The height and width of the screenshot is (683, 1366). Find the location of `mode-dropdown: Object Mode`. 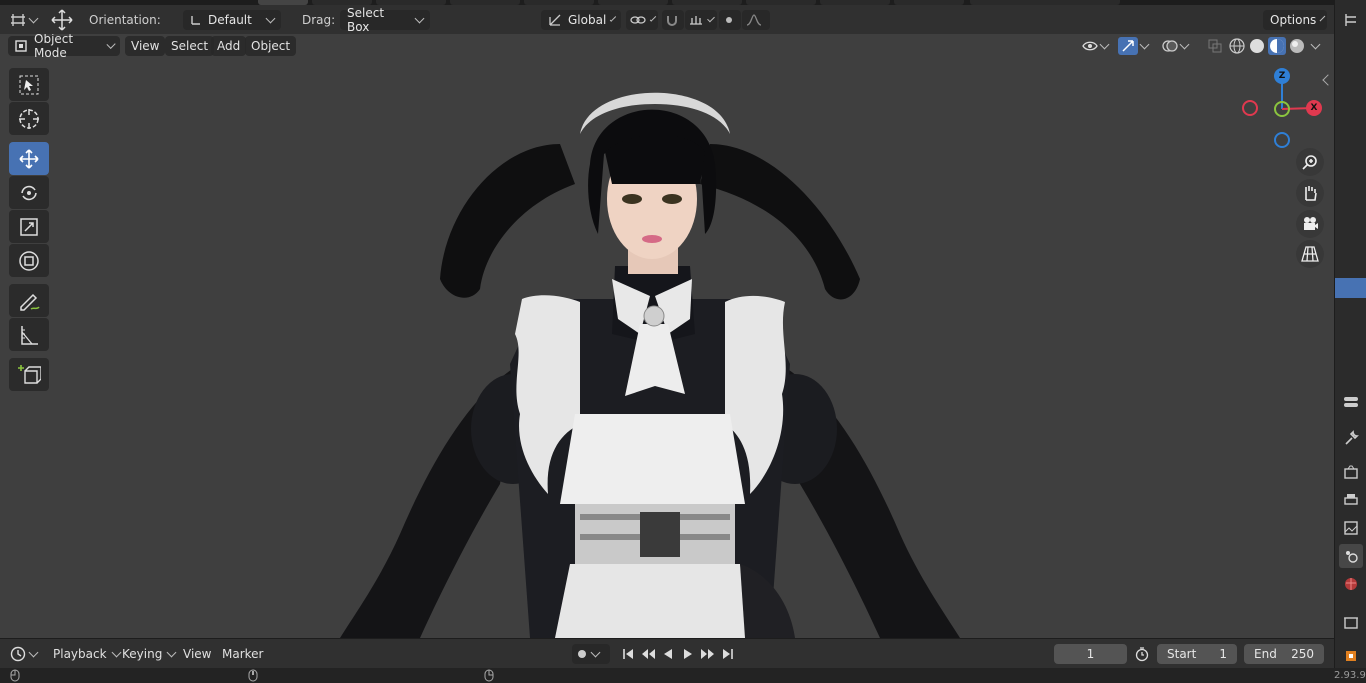

mode-dropdown: Object Mode is located at coordinates (64, 47).